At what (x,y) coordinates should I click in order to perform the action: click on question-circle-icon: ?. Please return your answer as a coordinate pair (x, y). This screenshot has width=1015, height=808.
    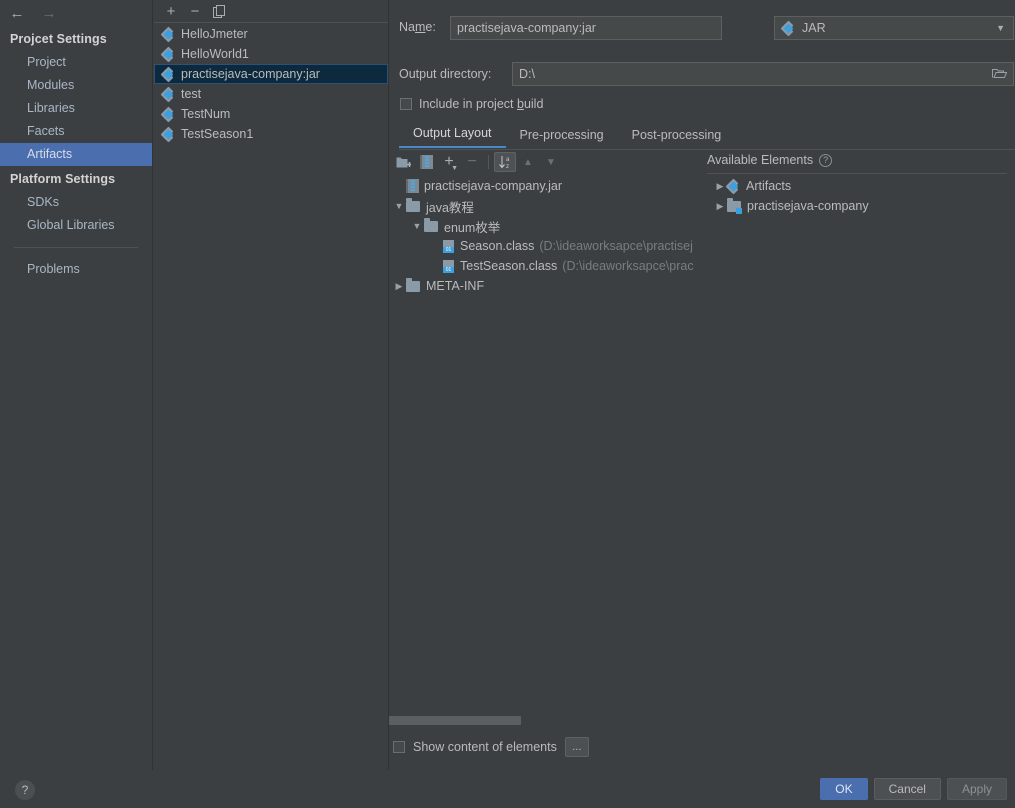
    Looking at the image, I should click on (826, 160).